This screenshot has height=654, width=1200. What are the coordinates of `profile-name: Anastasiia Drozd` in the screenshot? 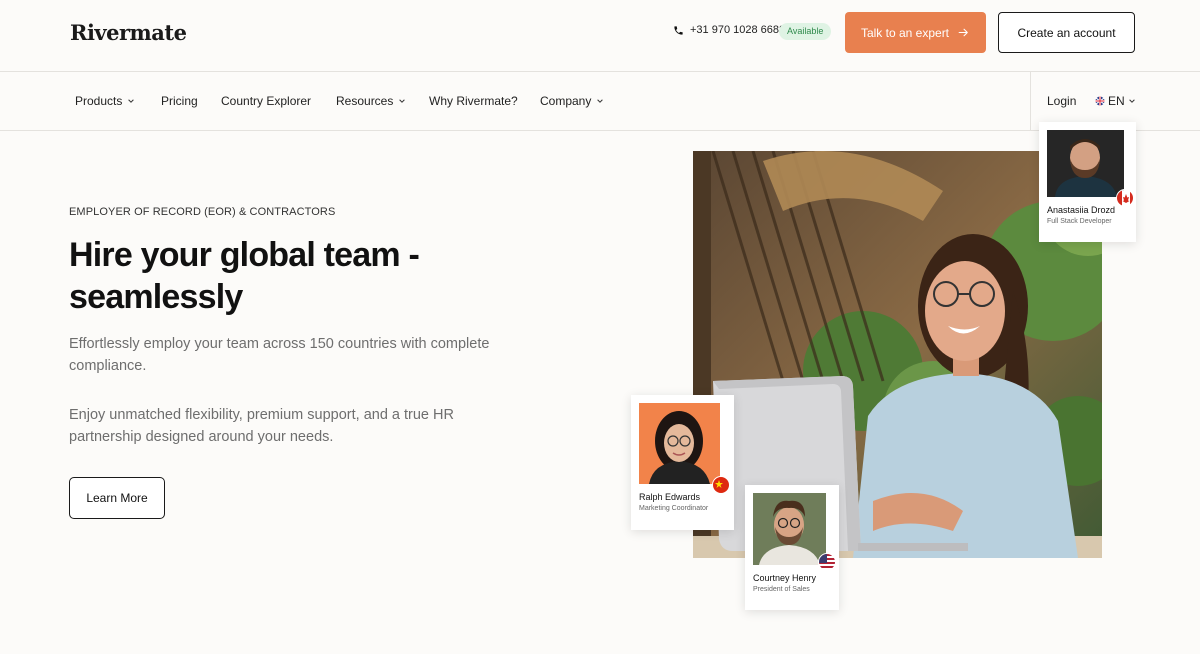 It's located at (1081, 210).